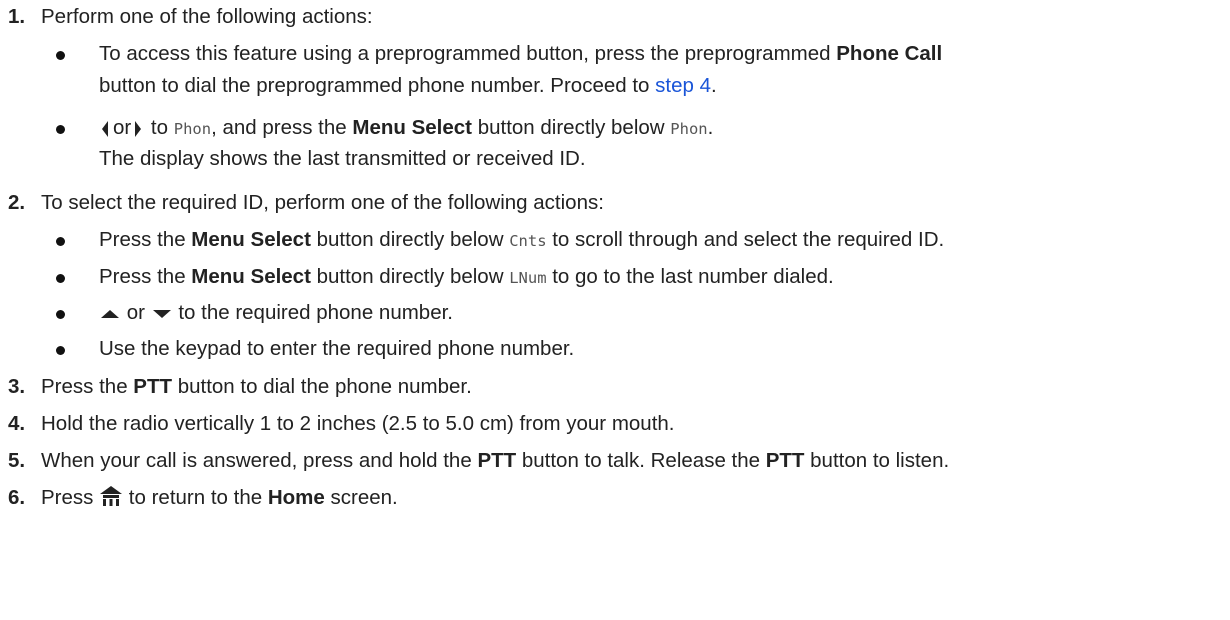 This screenshot has height=620, width=1230. I want to click on menu-cnts-label: Cnts, so click(528, 241).